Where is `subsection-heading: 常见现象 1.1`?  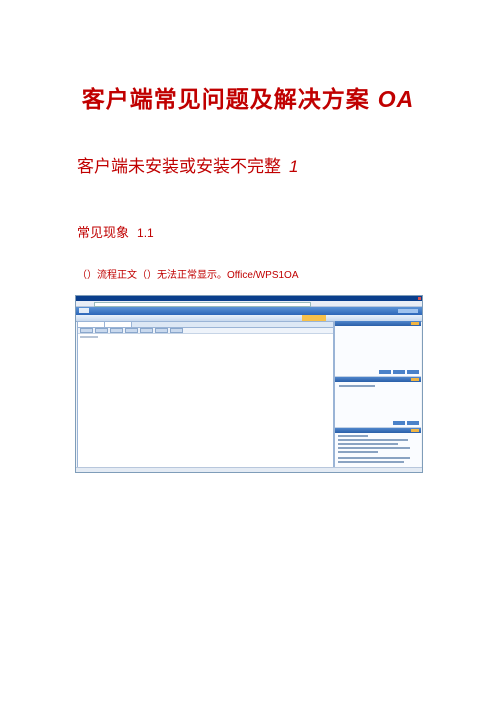 subsection-heading: 常见现象 1.1 is located at coordinates (115, 231).